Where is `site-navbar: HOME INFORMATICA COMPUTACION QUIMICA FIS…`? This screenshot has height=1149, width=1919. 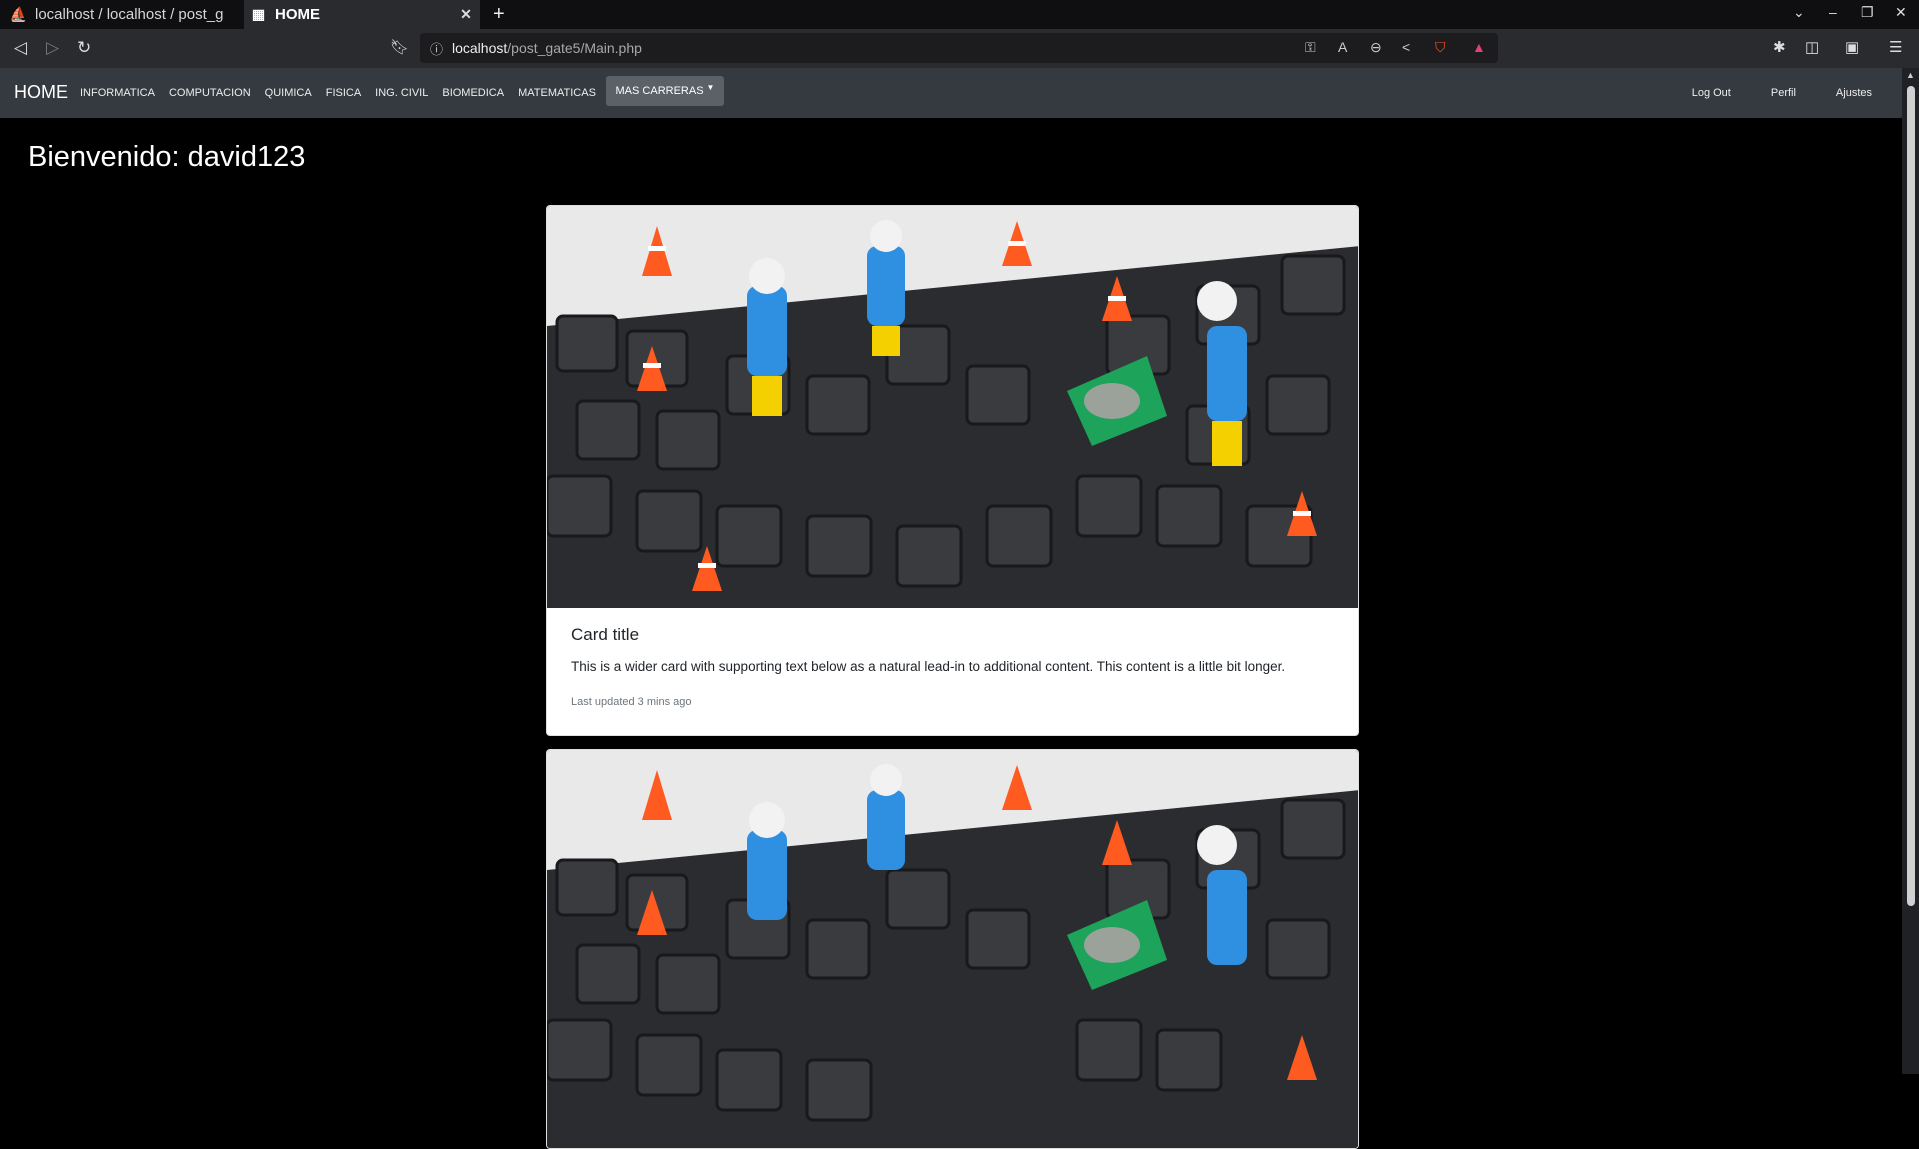
site-navbar: HOME INFORMATICA COMPUTACION QUIMICA FIS… is located at coordinates (951, 93).